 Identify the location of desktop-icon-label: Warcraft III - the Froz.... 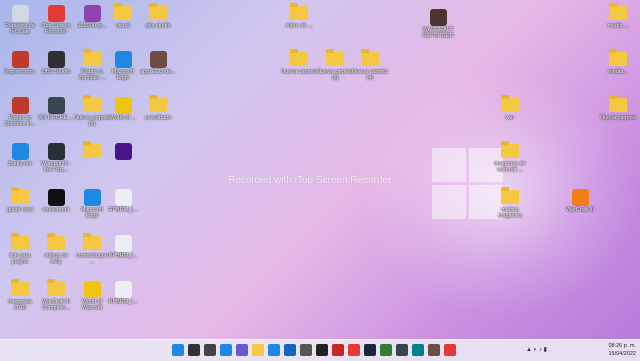
(56, 167).